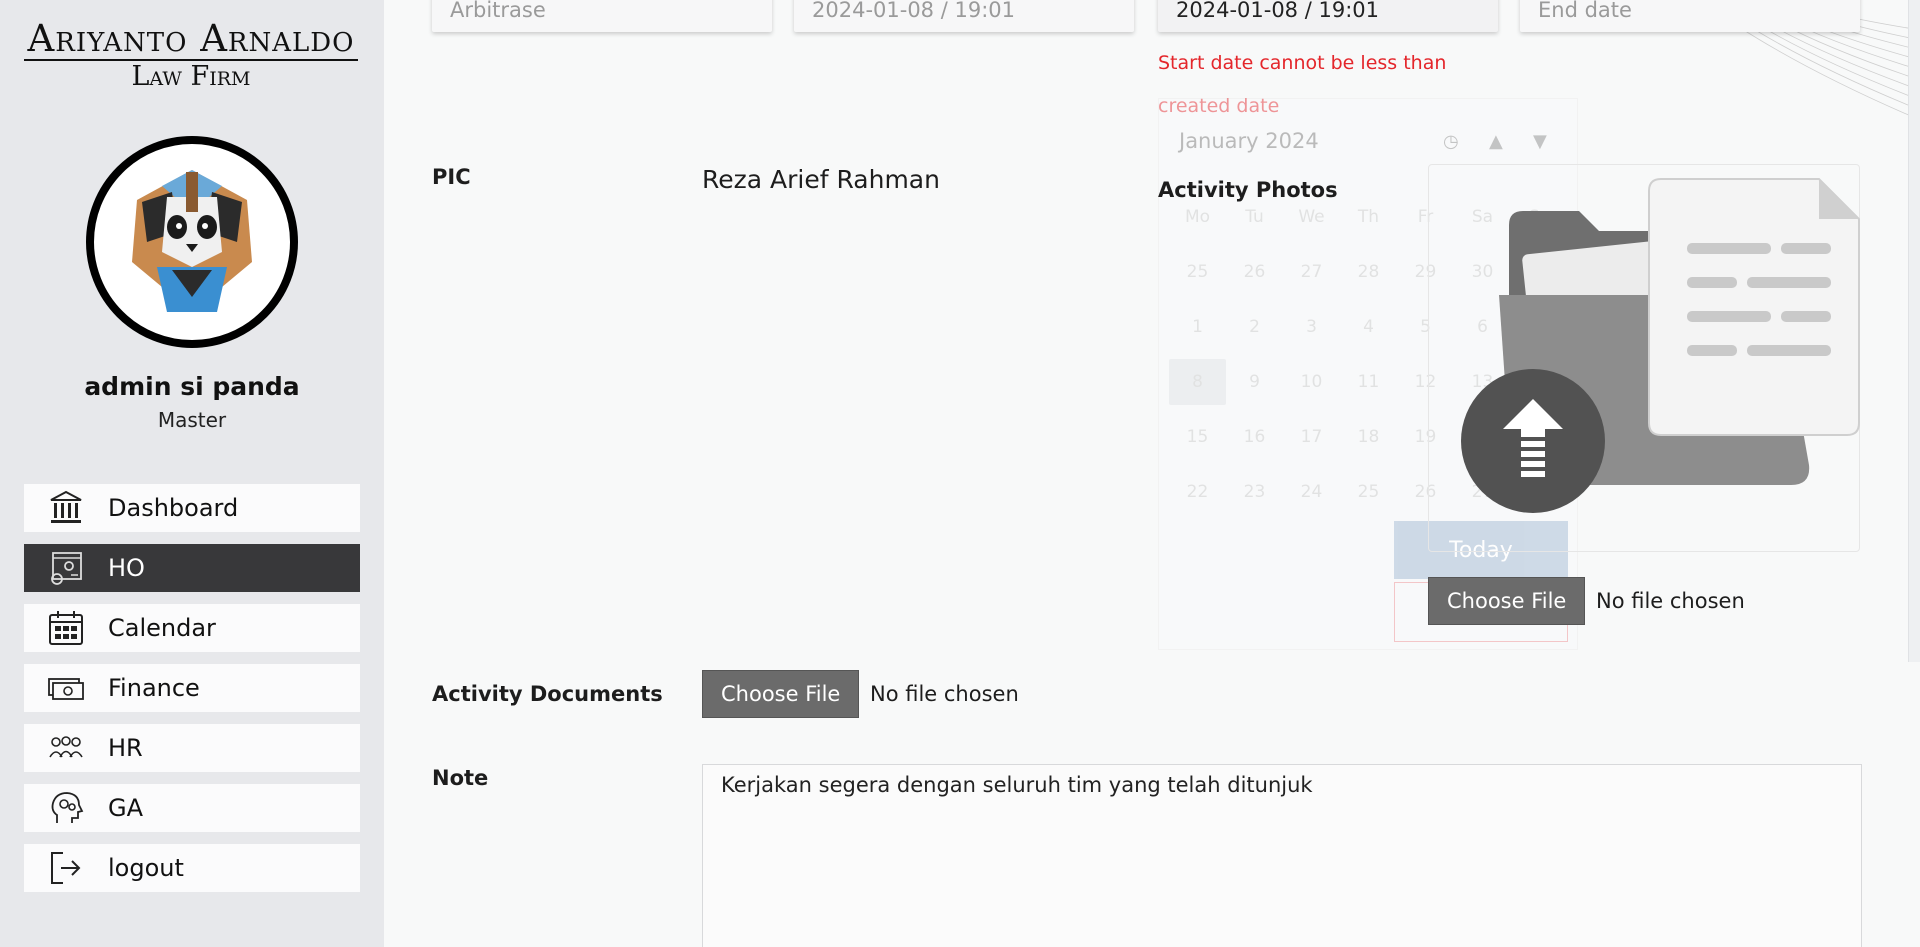 The width and height of the screenshot is (1920, 947). I want to click on folder-upload-icon, so click(1660, 345).